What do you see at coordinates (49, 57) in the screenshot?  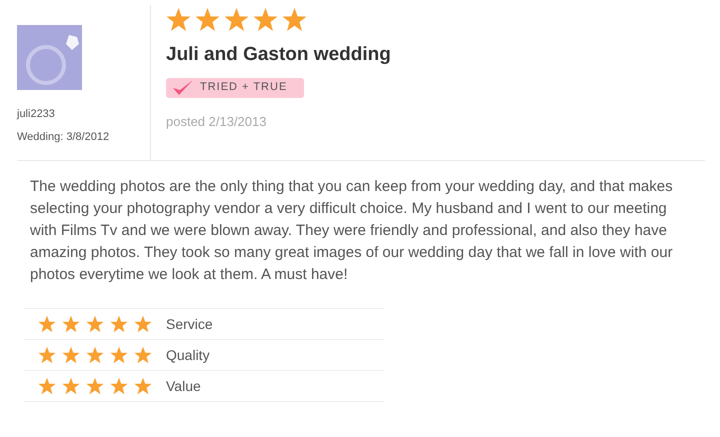 I see `avatar-ring-icon` at bounding box center [49, 57].